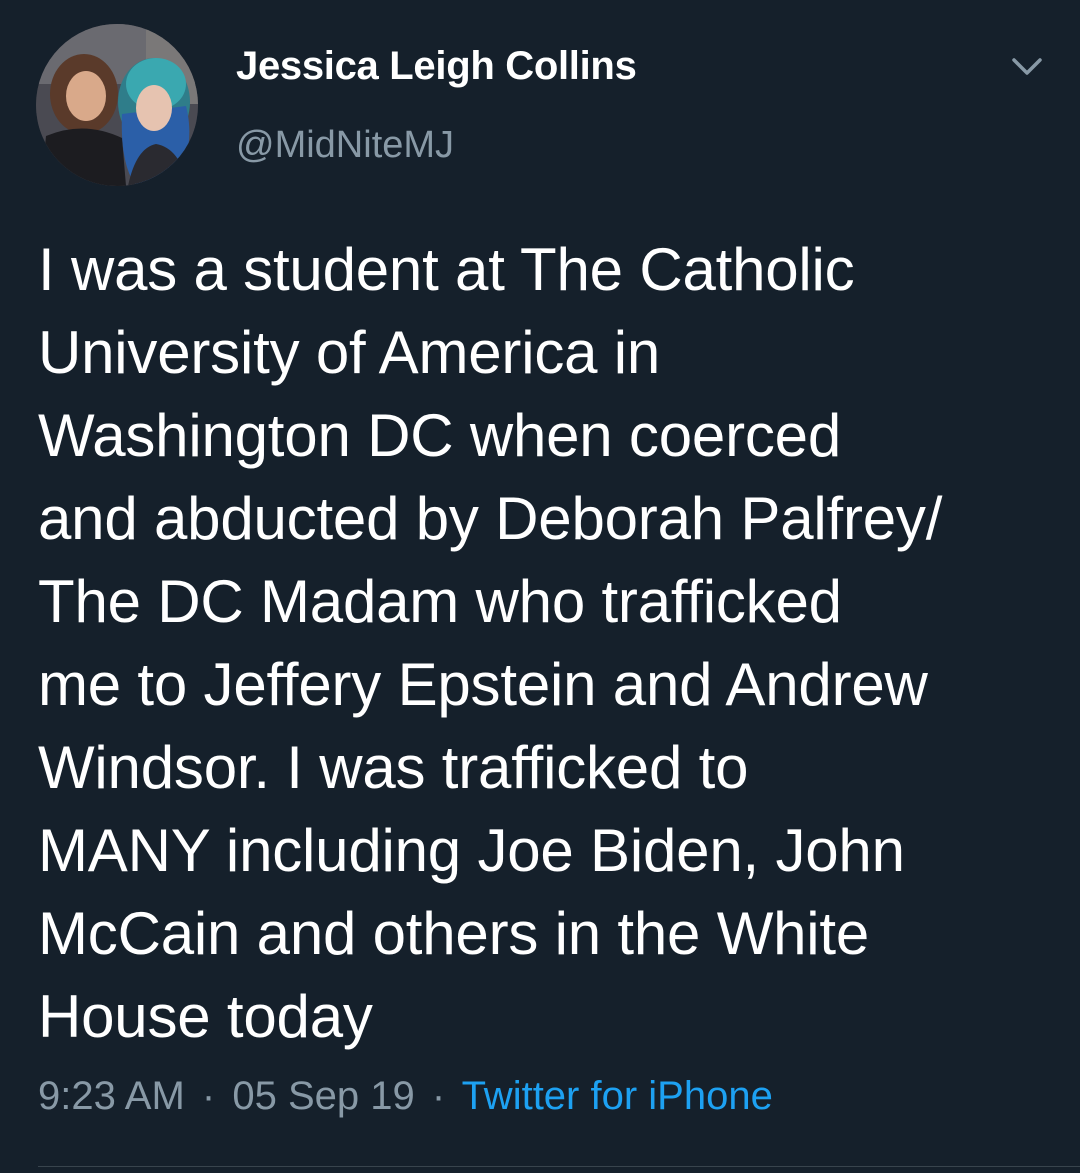 Image resolution: width=1080 pixels, height=1173 pixels. What do you see at coordinates (436, 66) in the screenshot?
I see `display-name: Jessica Leigh Collins` at bounding box center [436, 66].